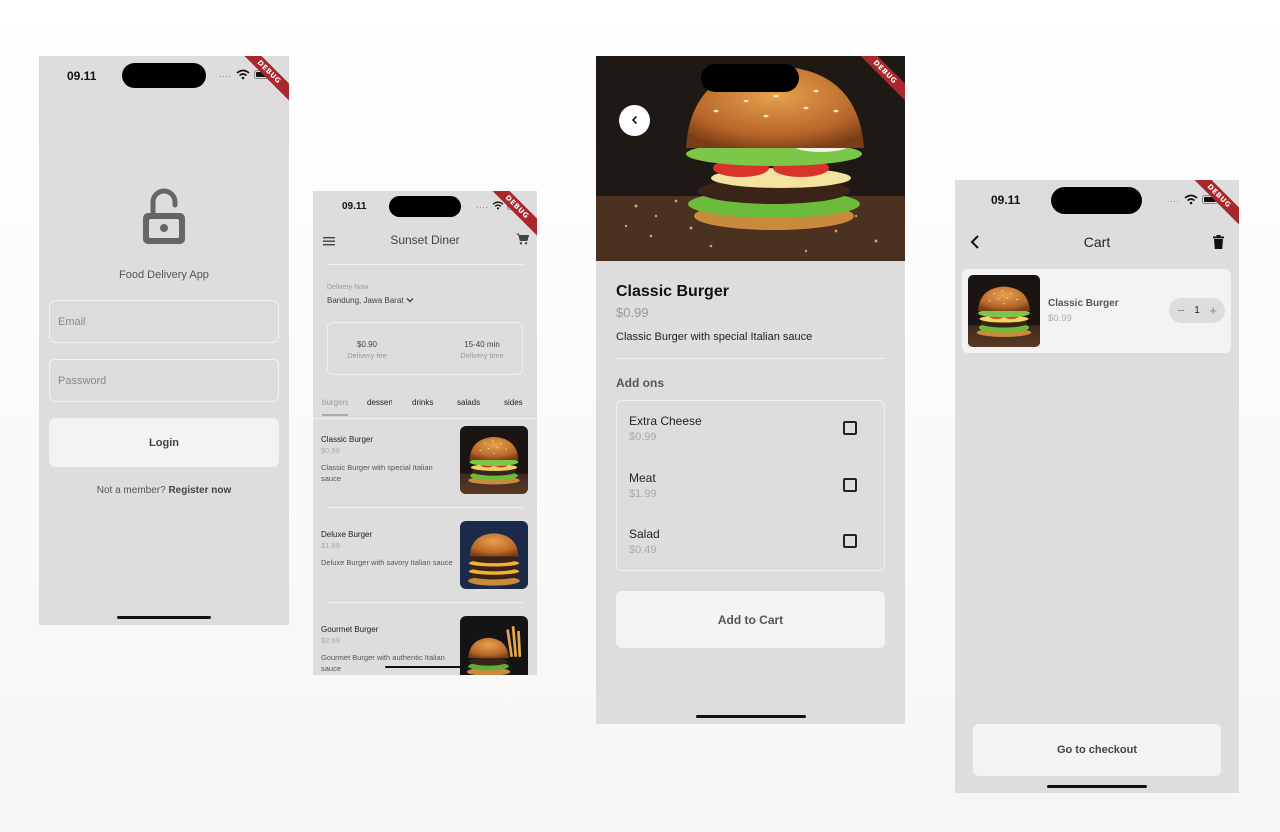 This screenshot has height=832, width=1280. Describe the element at coordinates (1060, 318) in the screenshot. I see `cart-item-price: $0.99` at that location.